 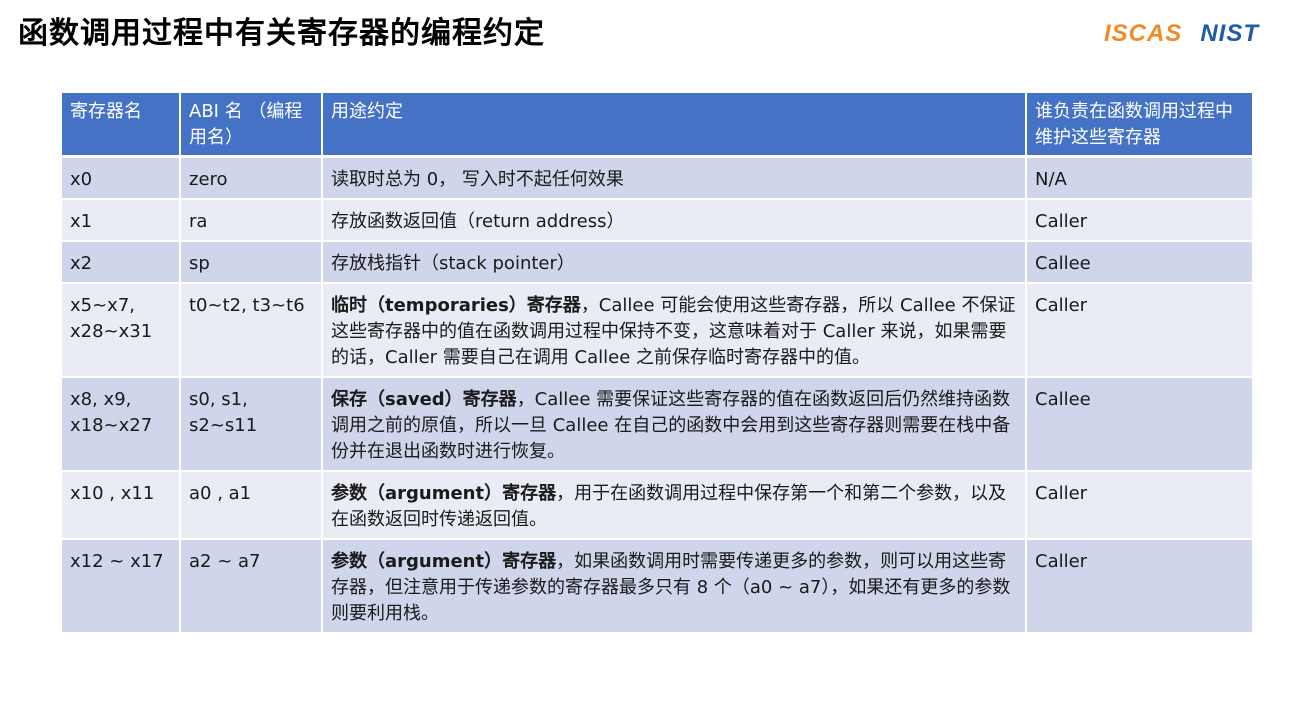 What do you see at coordinates (477, 179) in the screenshot?
I see `usage-text: 读取时总为 0， 写入时不起任何效果` at bounding box center [477, 179].